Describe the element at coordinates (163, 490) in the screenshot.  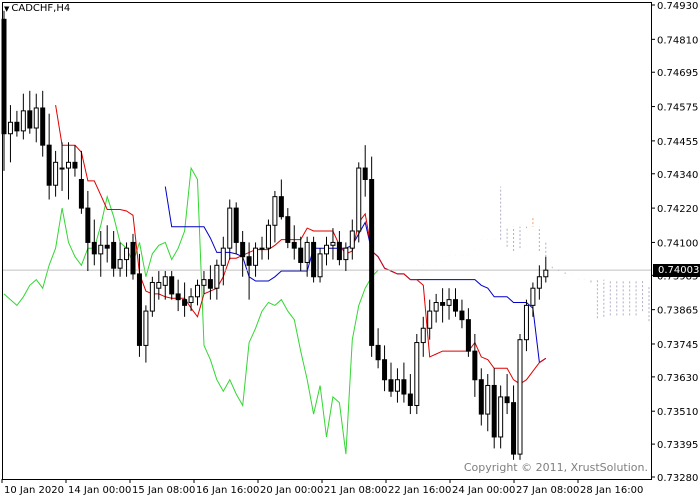
I see `x-axis-label: 15 Jan 08:00` at that location.